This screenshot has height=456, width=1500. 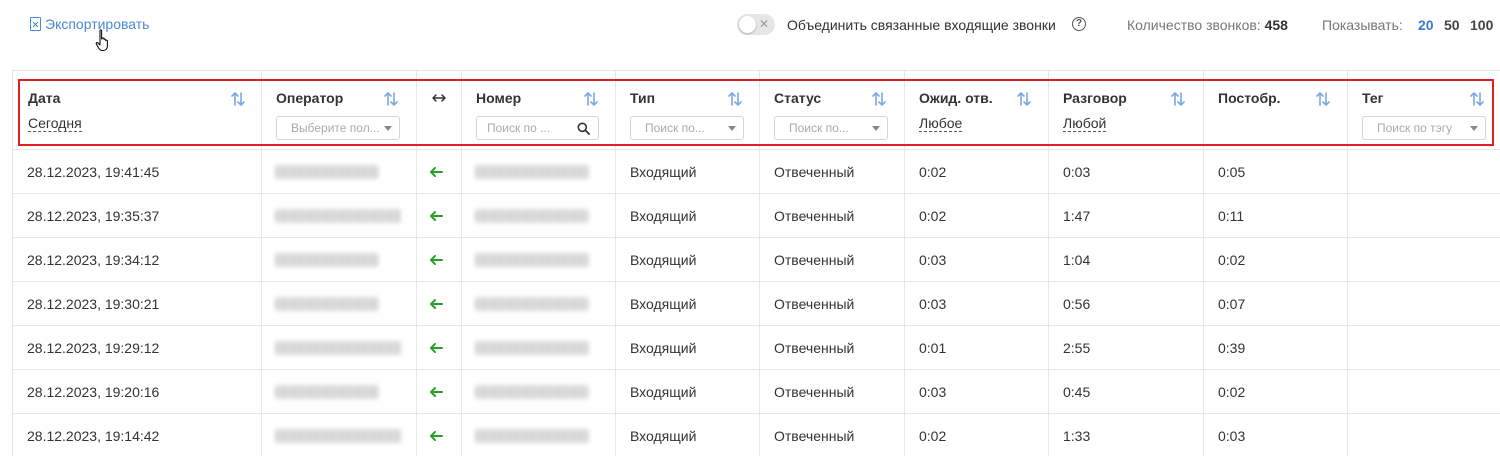 I want to click on column-header-talk: Разговор, so click(x=1095, y=98).